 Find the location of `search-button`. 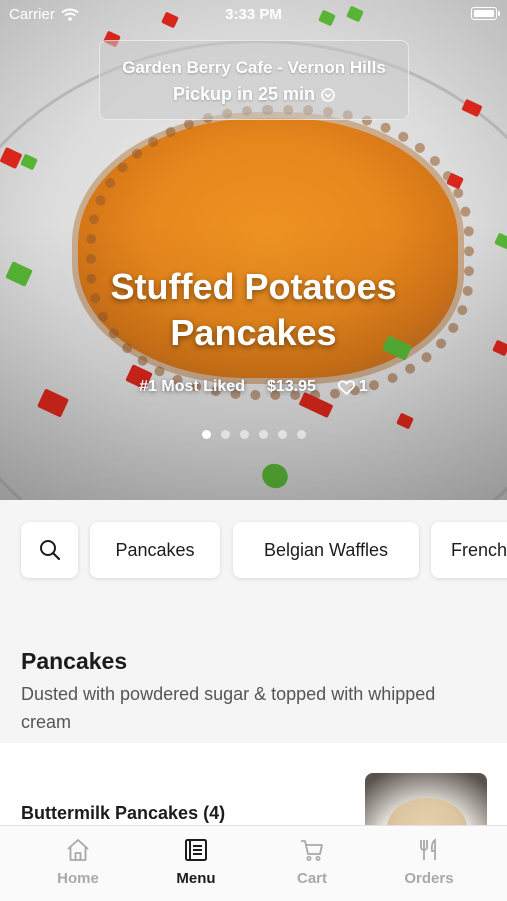

search-button is located at coordinates (49, 550).